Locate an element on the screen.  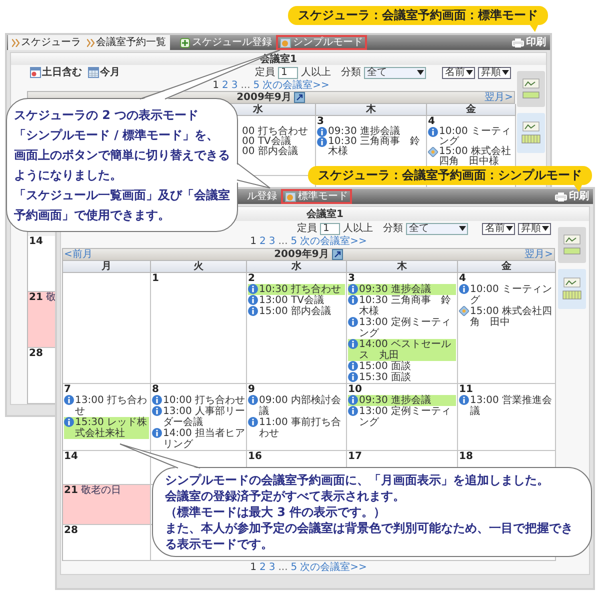
calendar-event: 13:00 人事部リーダー会議 is located at coordinates (198, 417).